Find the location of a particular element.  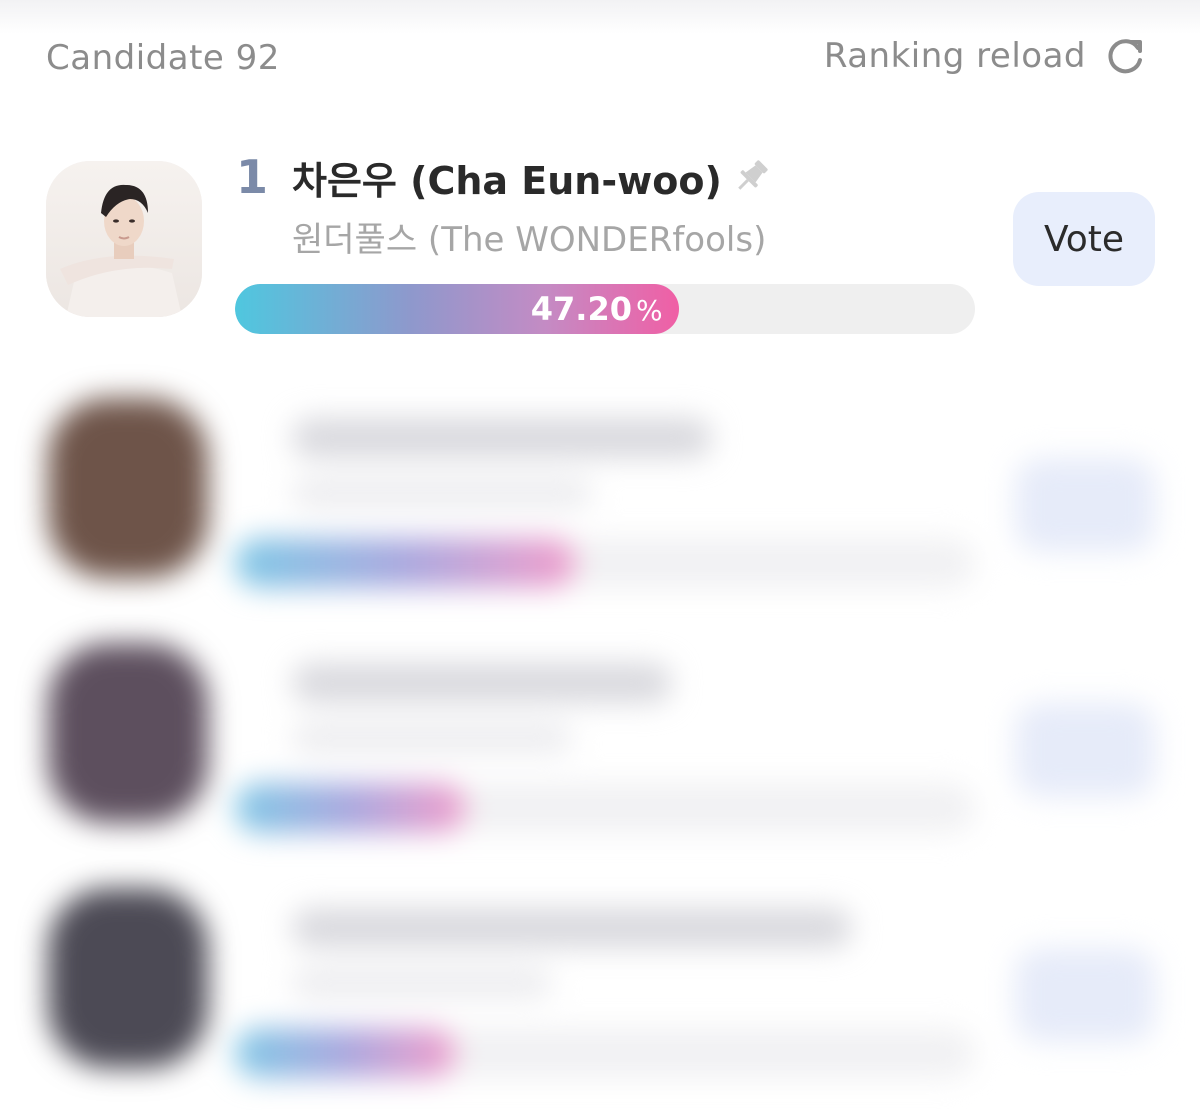

ranking-reload-button: Ranking reload is located at coordinates (986, 56).